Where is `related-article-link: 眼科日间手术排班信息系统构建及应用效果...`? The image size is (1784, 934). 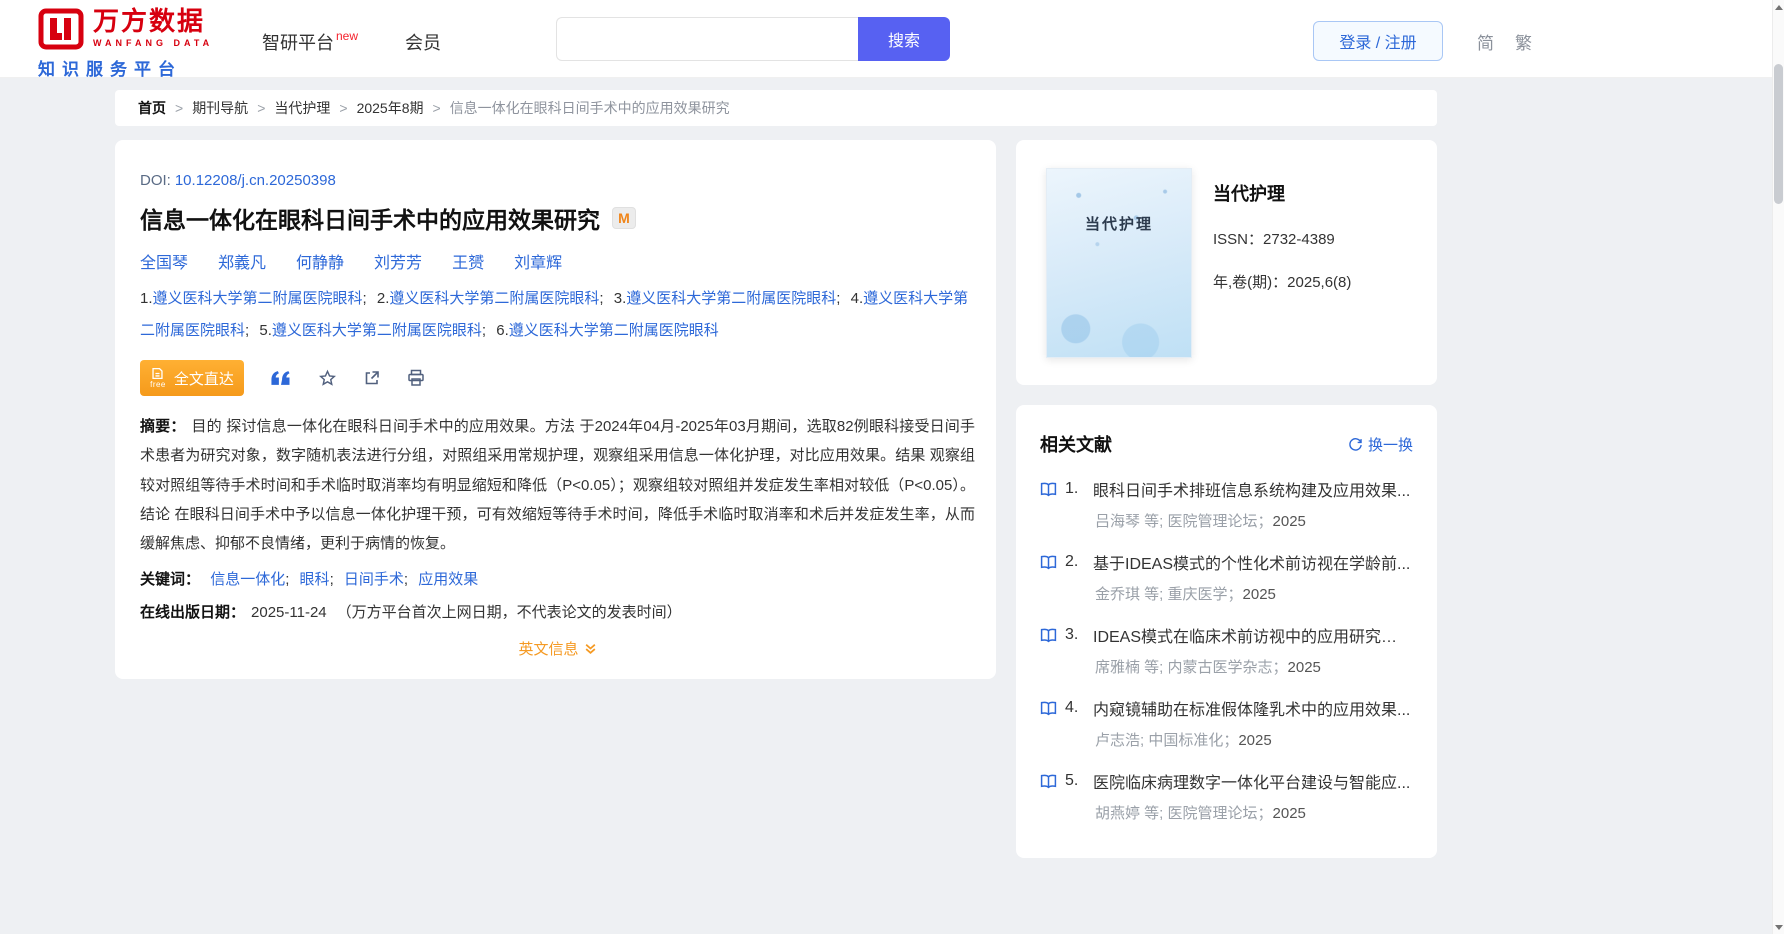 related-article-link: 眼科日间手术排班信息系统构建及应用效果... is located at coordinates (1253, 489).